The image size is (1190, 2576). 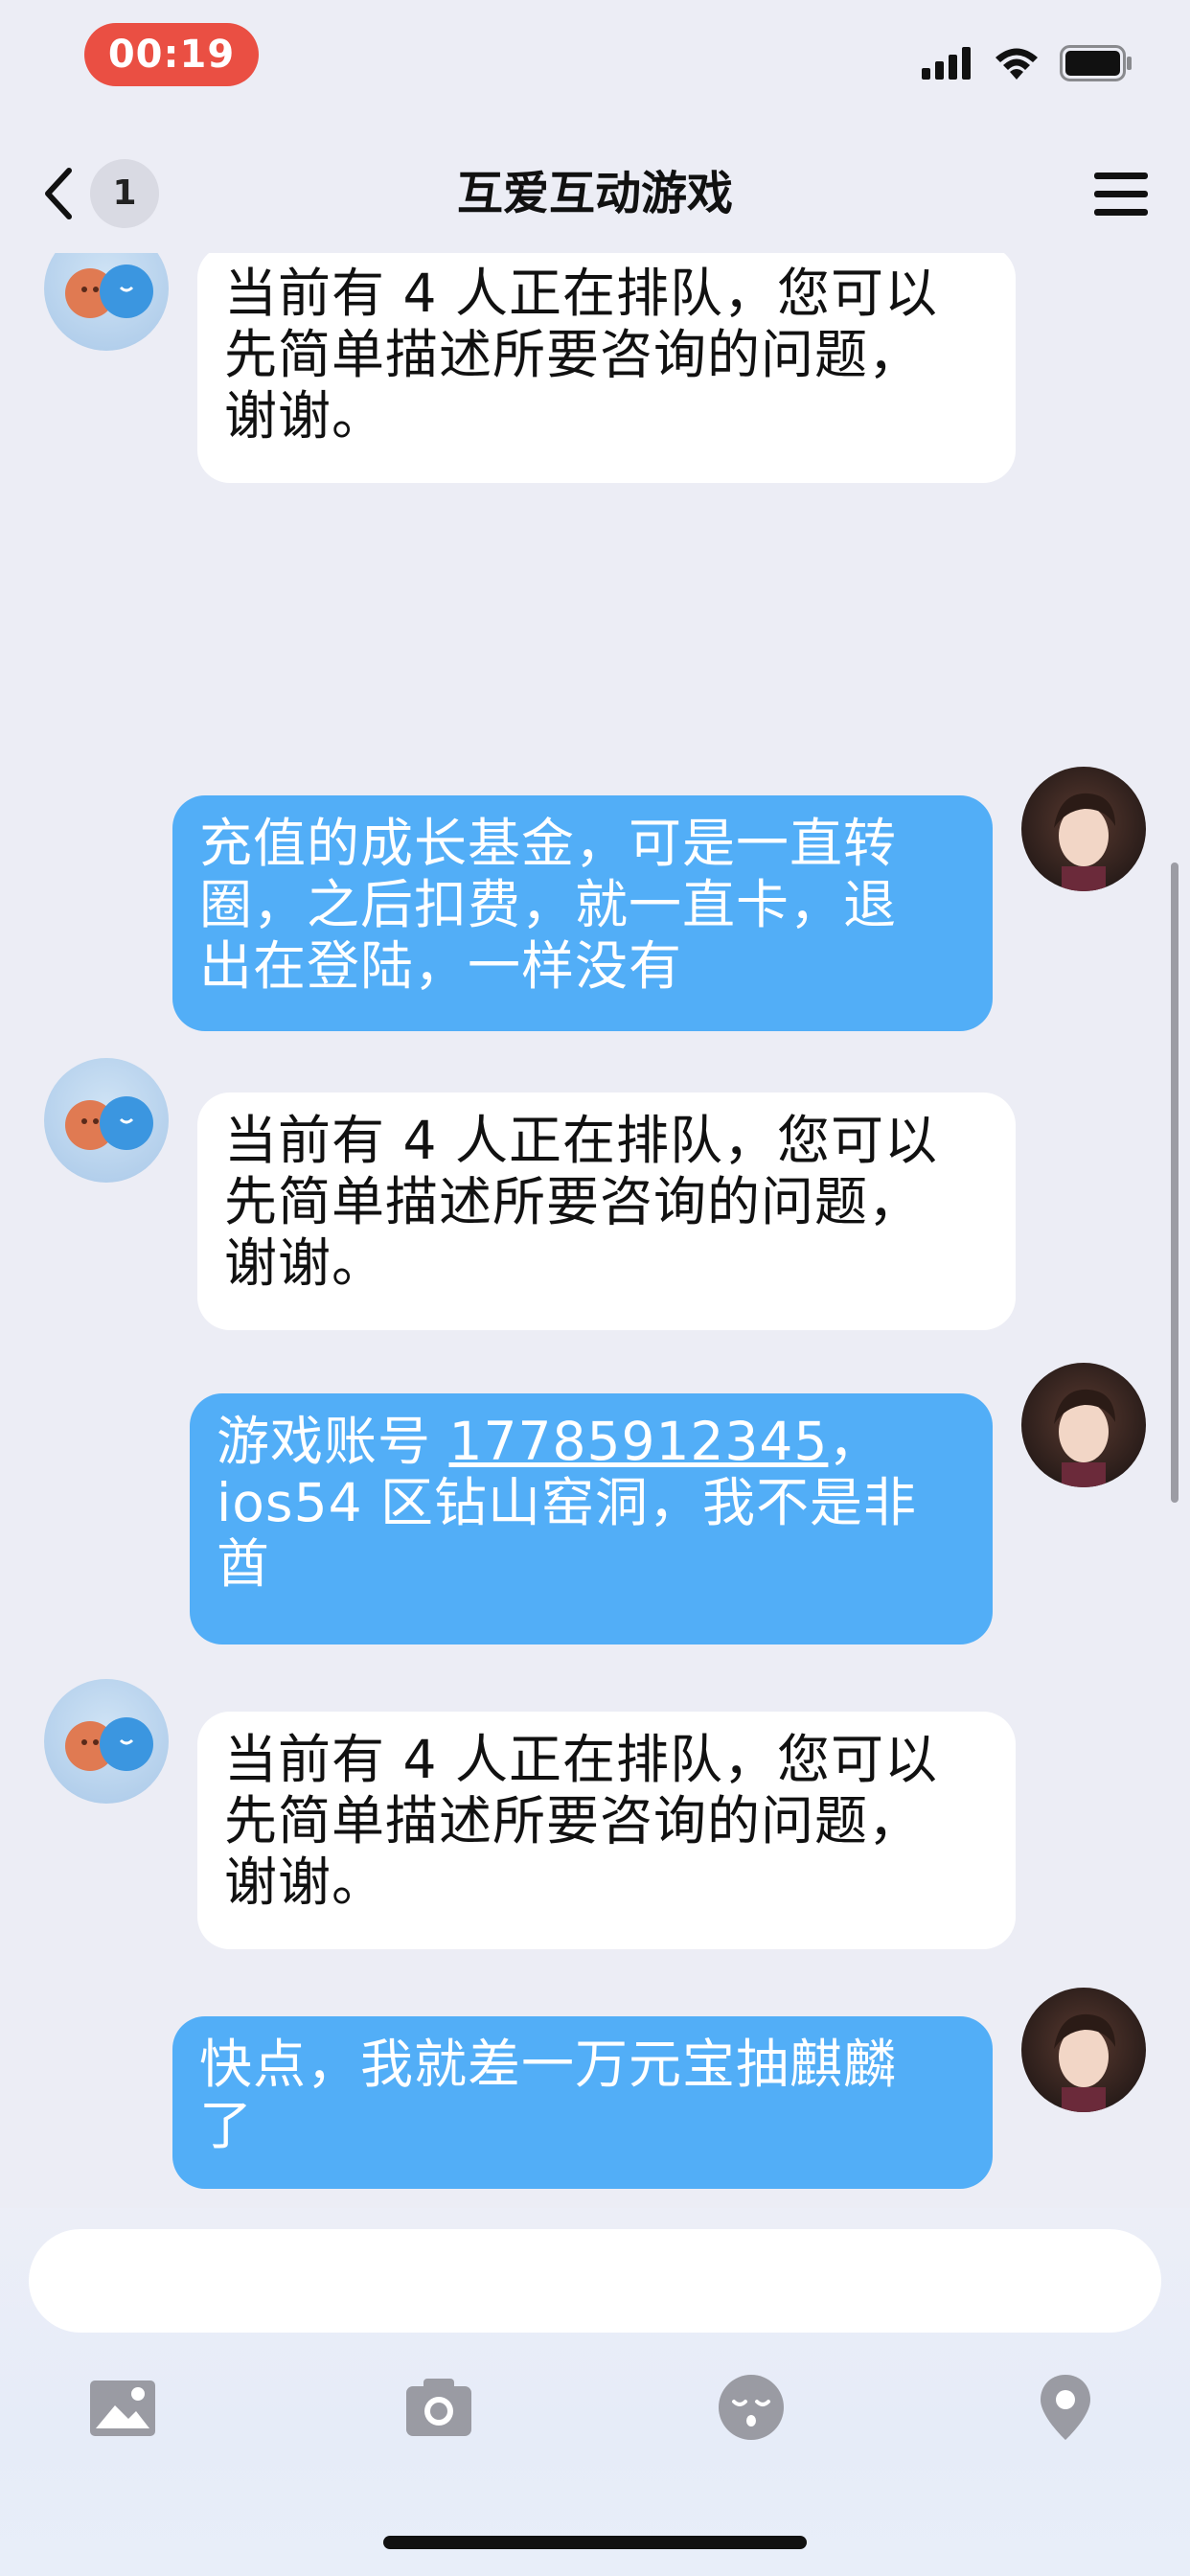 I want to click on menu-button, so click(x=1121, y=194).